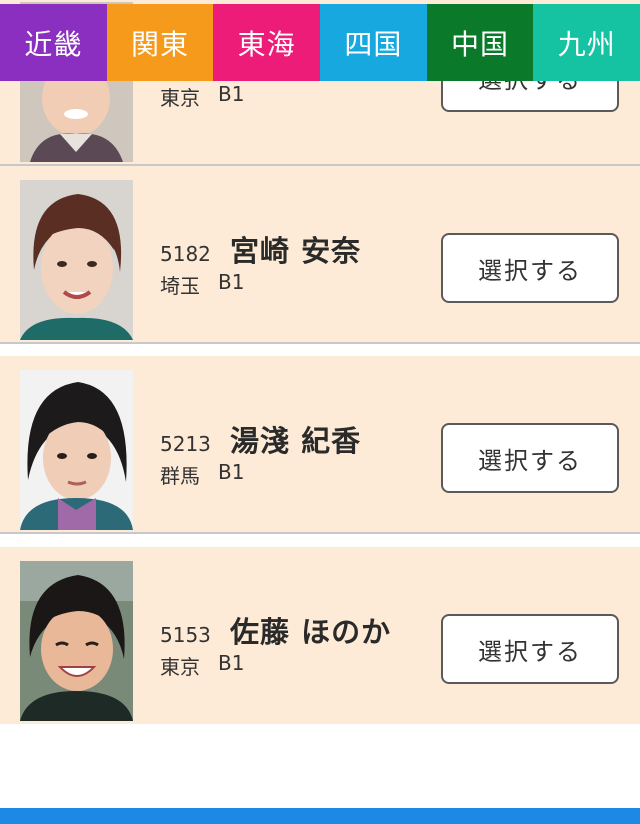 The width and height of the screenshot is (640, 824). I want to click on racer-number: 5213, so click(185, 444).